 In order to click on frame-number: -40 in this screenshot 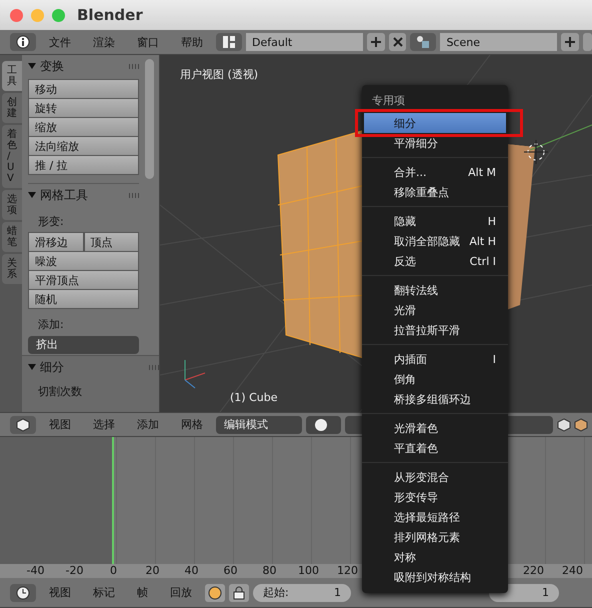, I will do `click(36, 571)`.